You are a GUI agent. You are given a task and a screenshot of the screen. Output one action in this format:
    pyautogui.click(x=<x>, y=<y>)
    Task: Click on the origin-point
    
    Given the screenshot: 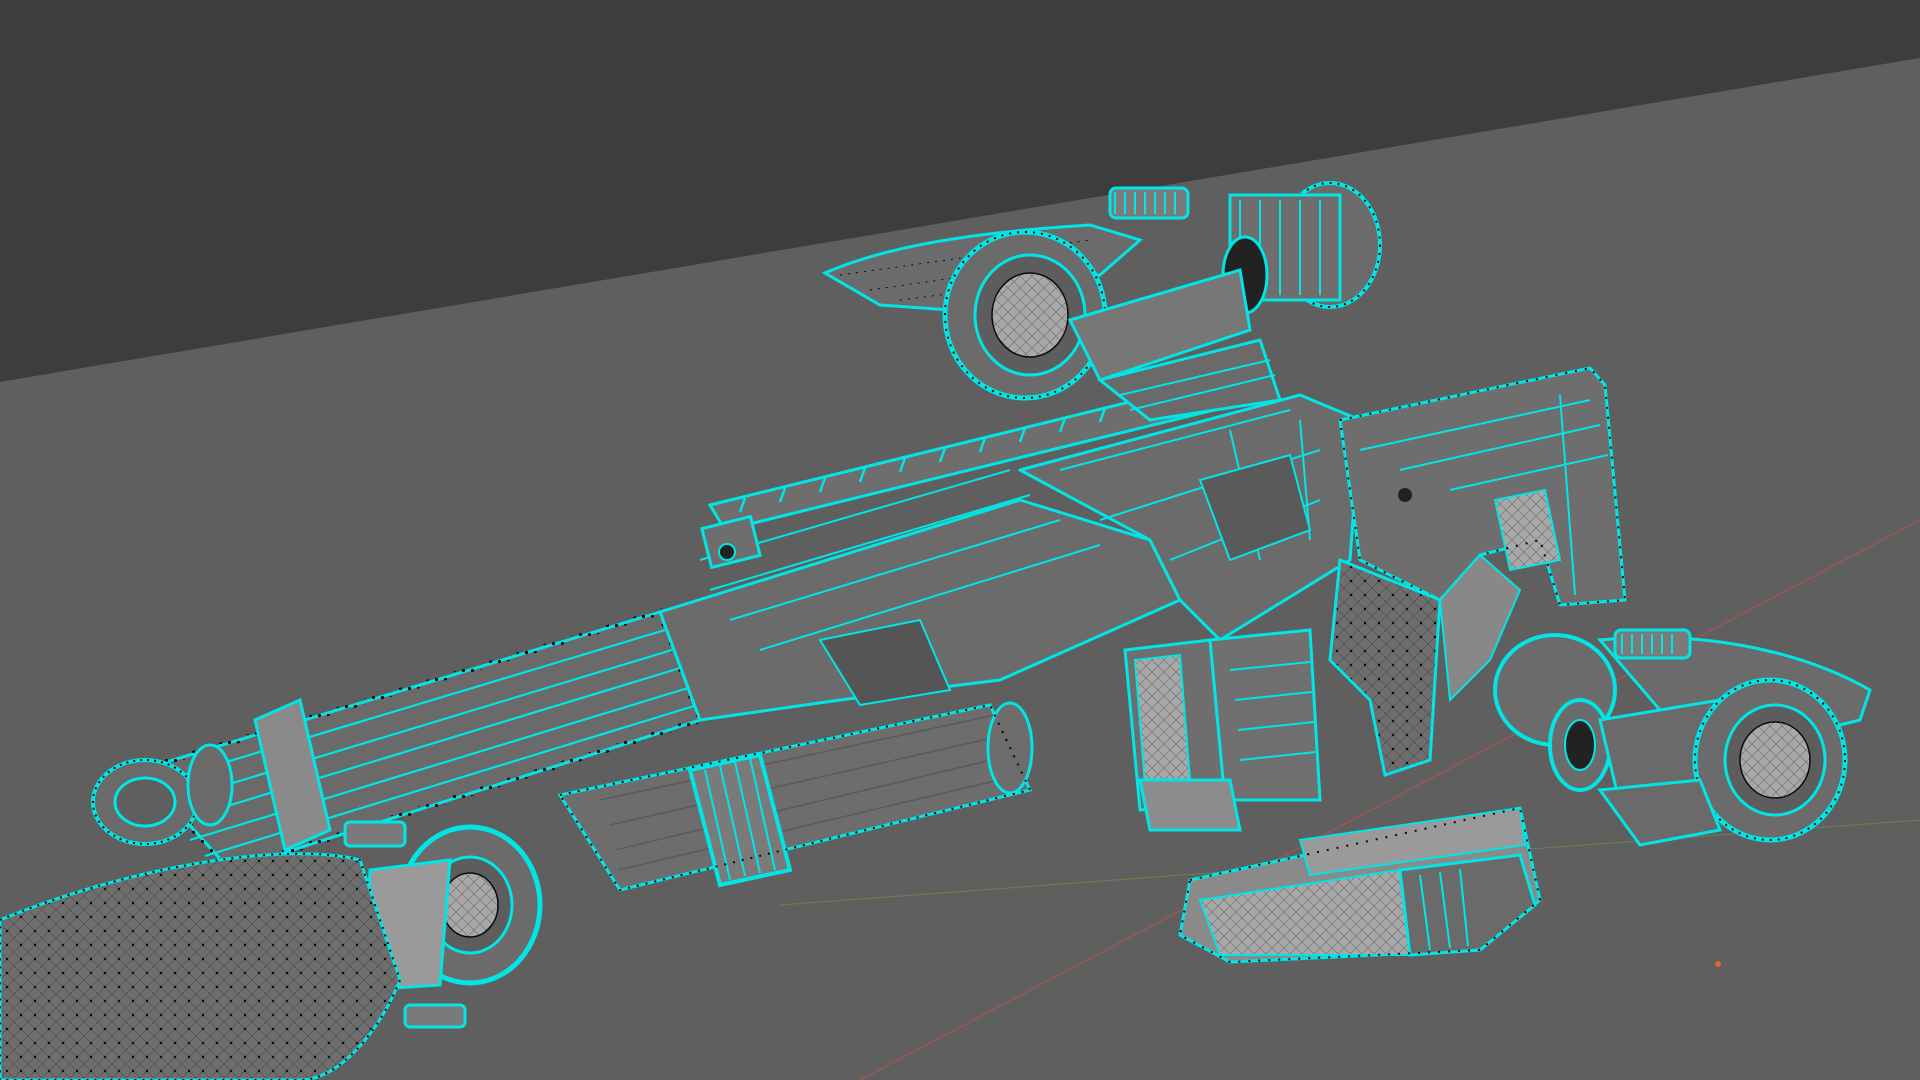 What is the action you would take?
    pyautogui.click(x=1718, y=964)
    